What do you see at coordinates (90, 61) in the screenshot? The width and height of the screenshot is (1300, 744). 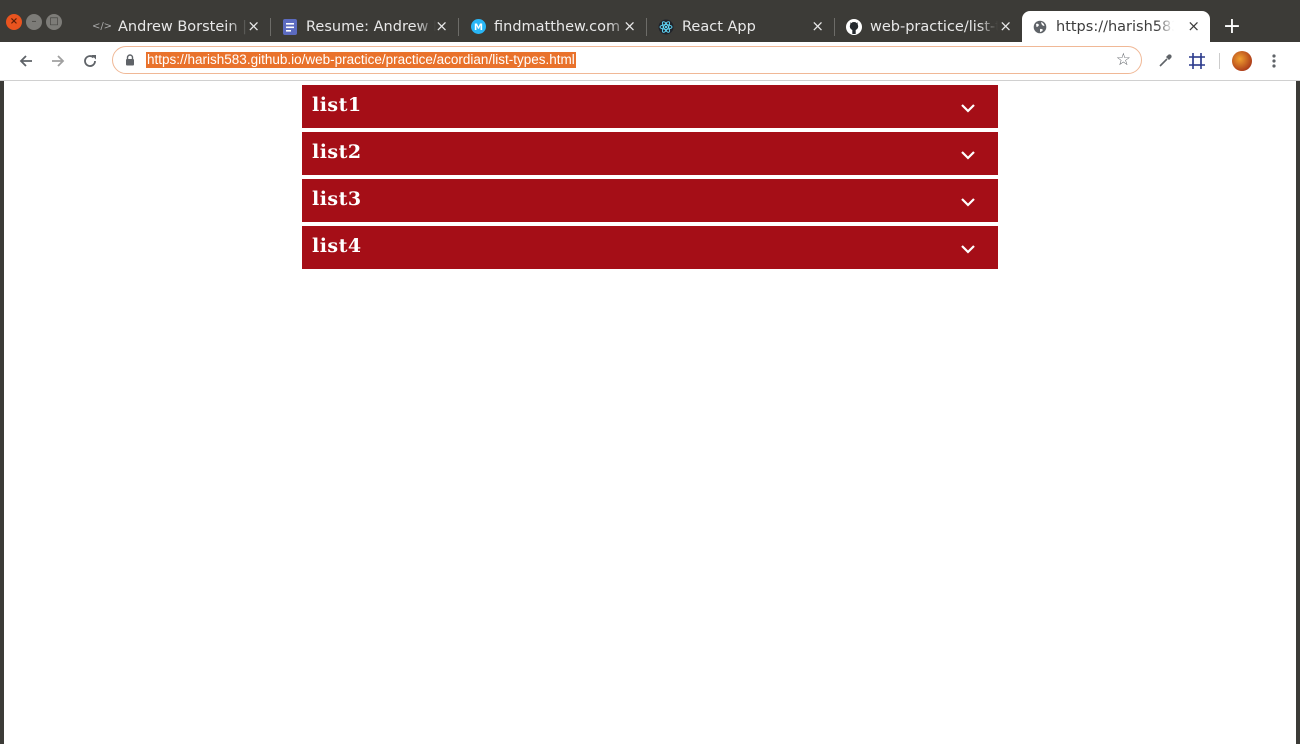 I see `reload-icon` at bounding box center [90, 61].